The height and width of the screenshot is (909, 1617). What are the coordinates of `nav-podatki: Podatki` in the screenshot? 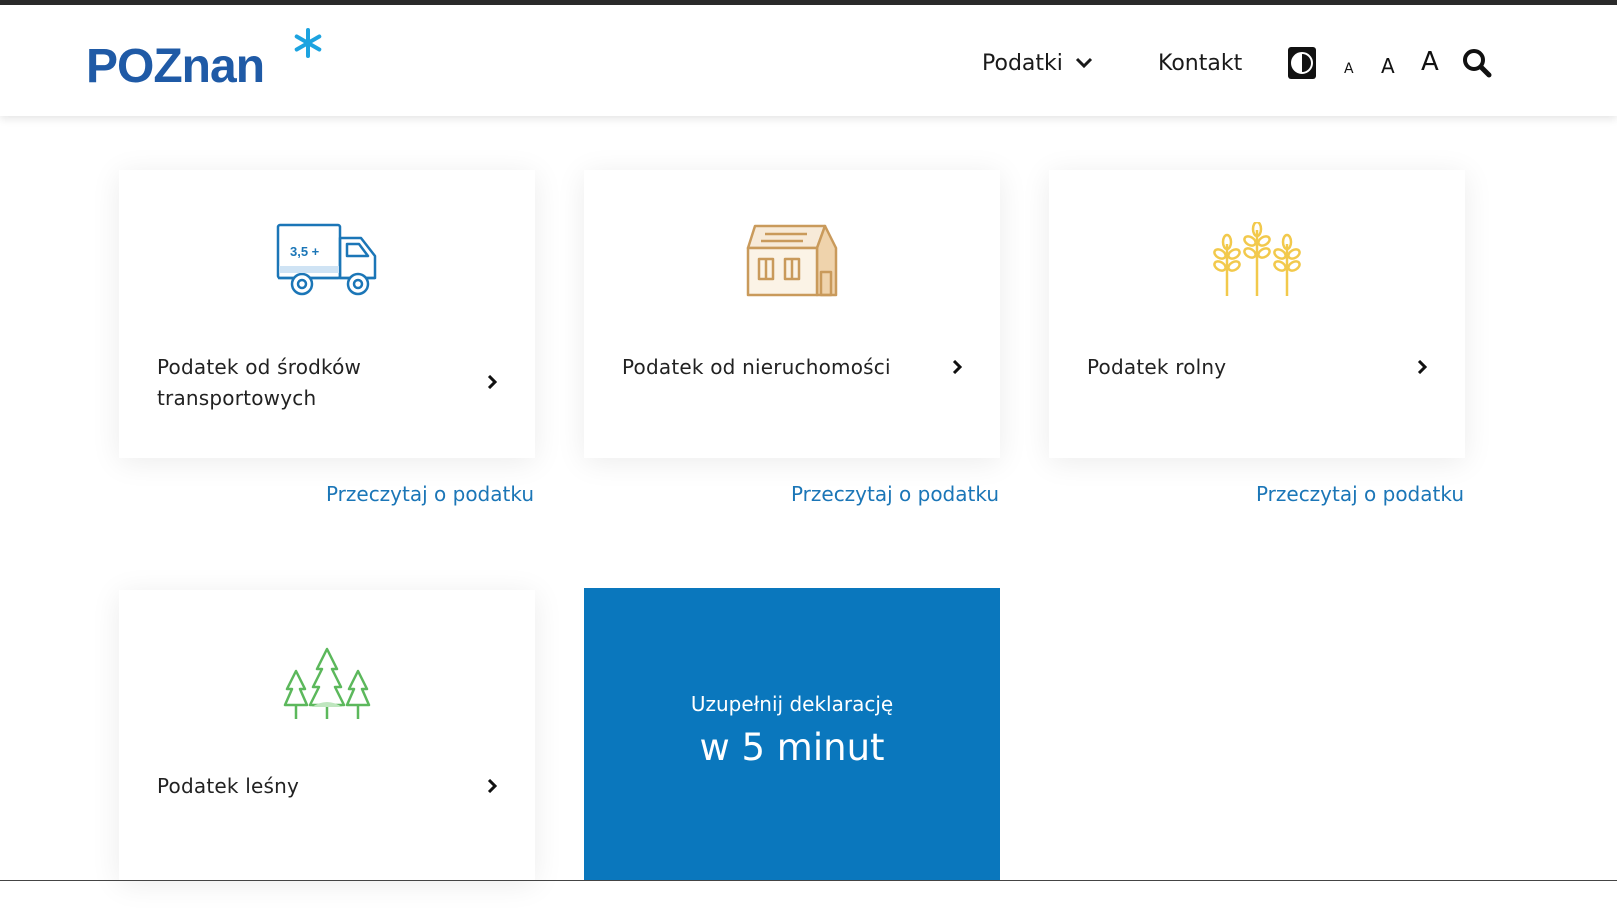 It's located at (1037, 63).